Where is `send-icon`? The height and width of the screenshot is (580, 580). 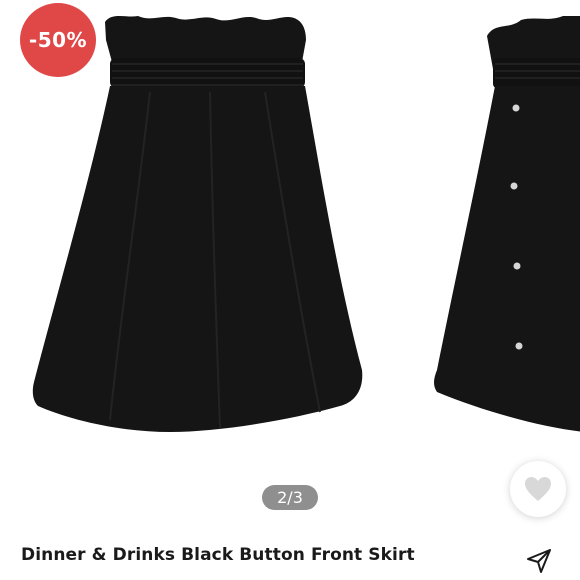
send-icon is located at coordinates (539, 561).